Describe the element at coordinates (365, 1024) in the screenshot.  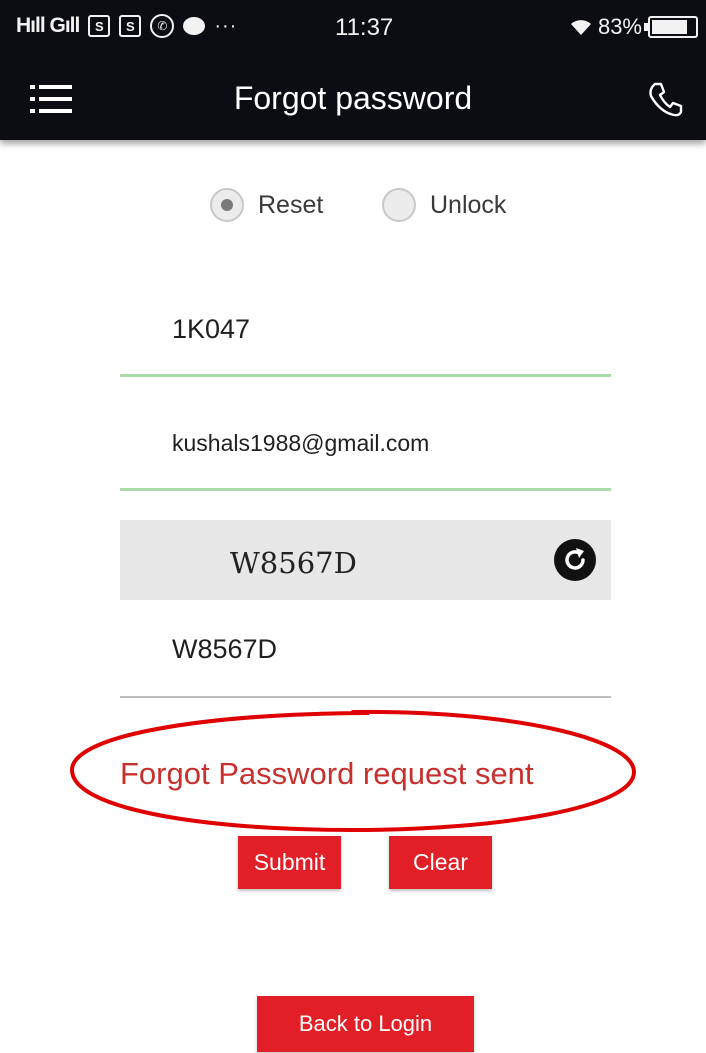
I see `back-to-login-button: Back to Login` at that location.